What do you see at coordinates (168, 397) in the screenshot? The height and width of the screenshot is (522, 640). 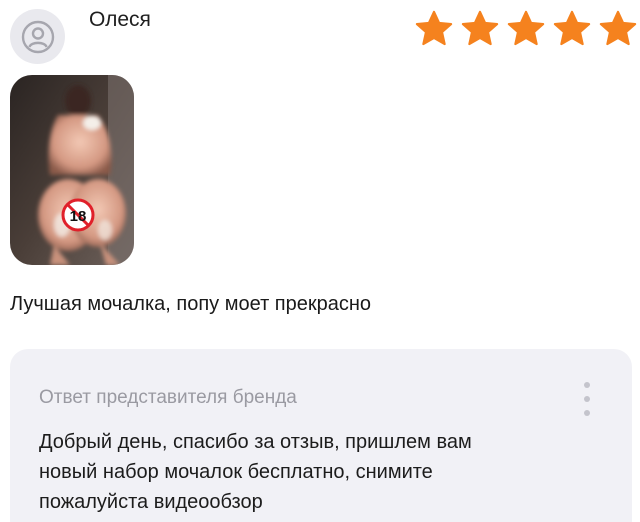 I see `brand-reply-label: Ответ представителя бренда` at bounding box center [168, 397].